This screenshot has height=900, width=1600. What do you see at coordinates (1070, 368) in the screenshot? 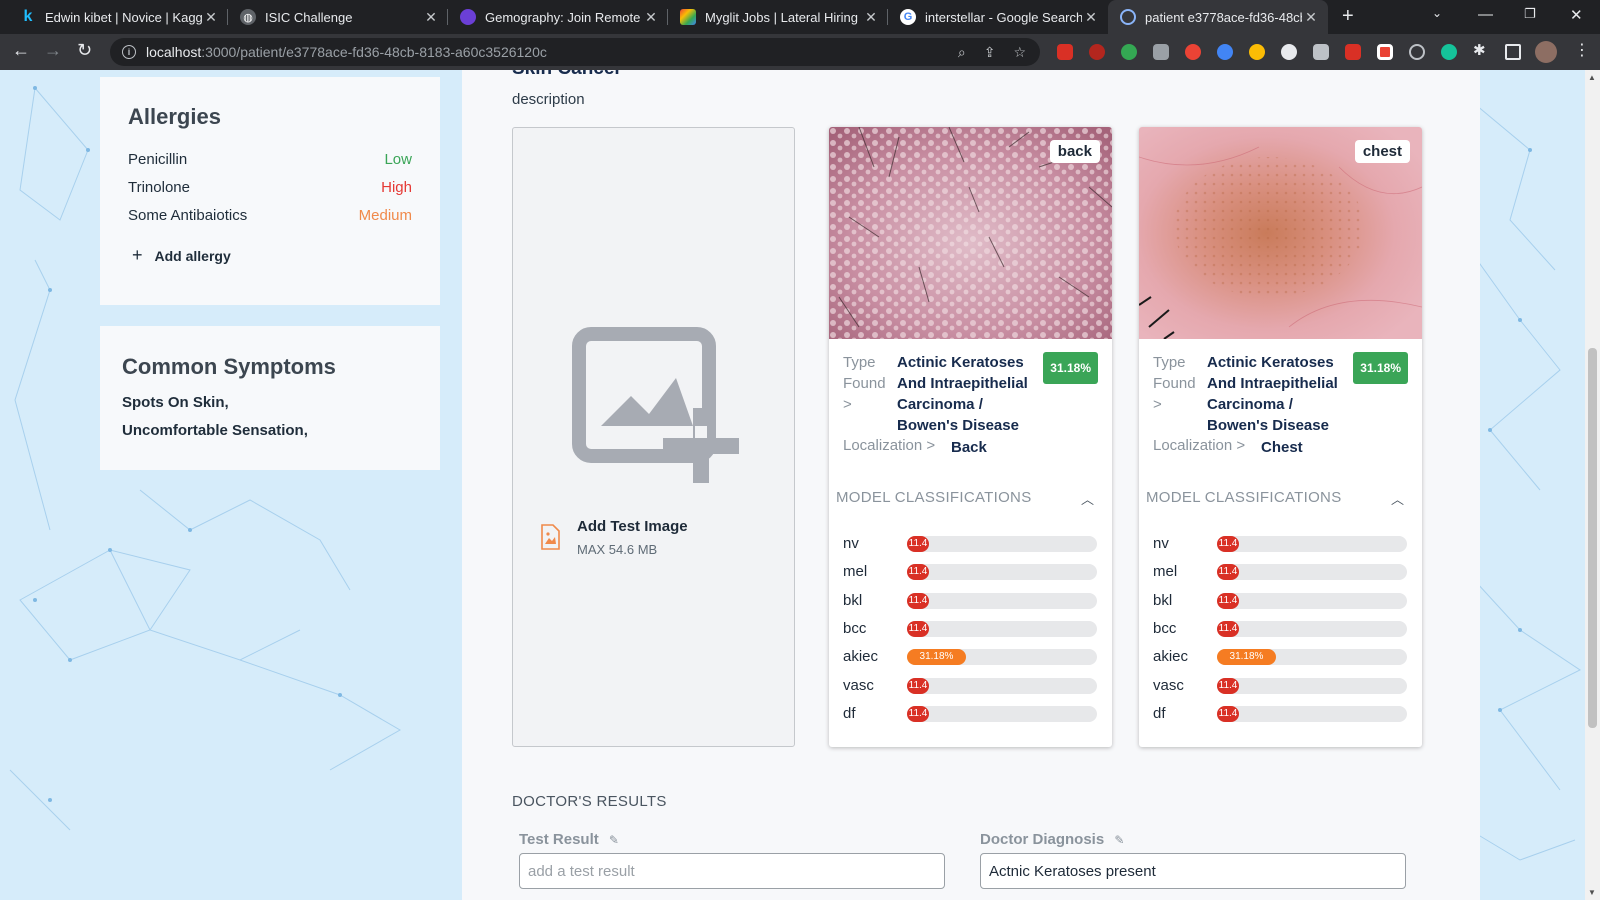
I see `confidence-badge: 31.18%` at bounding box center [1070, 368].